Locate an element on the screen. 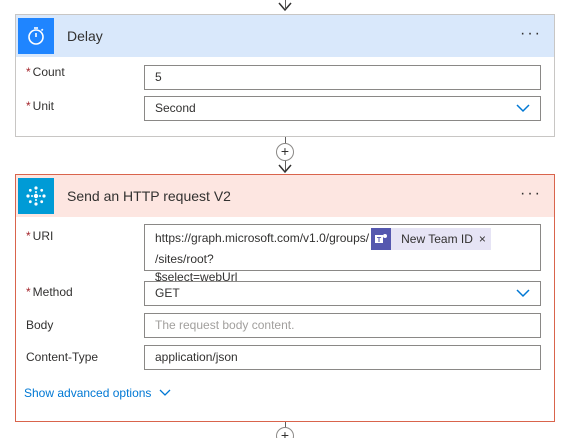  method-label-text: Method is located at coordinates (52, 292).